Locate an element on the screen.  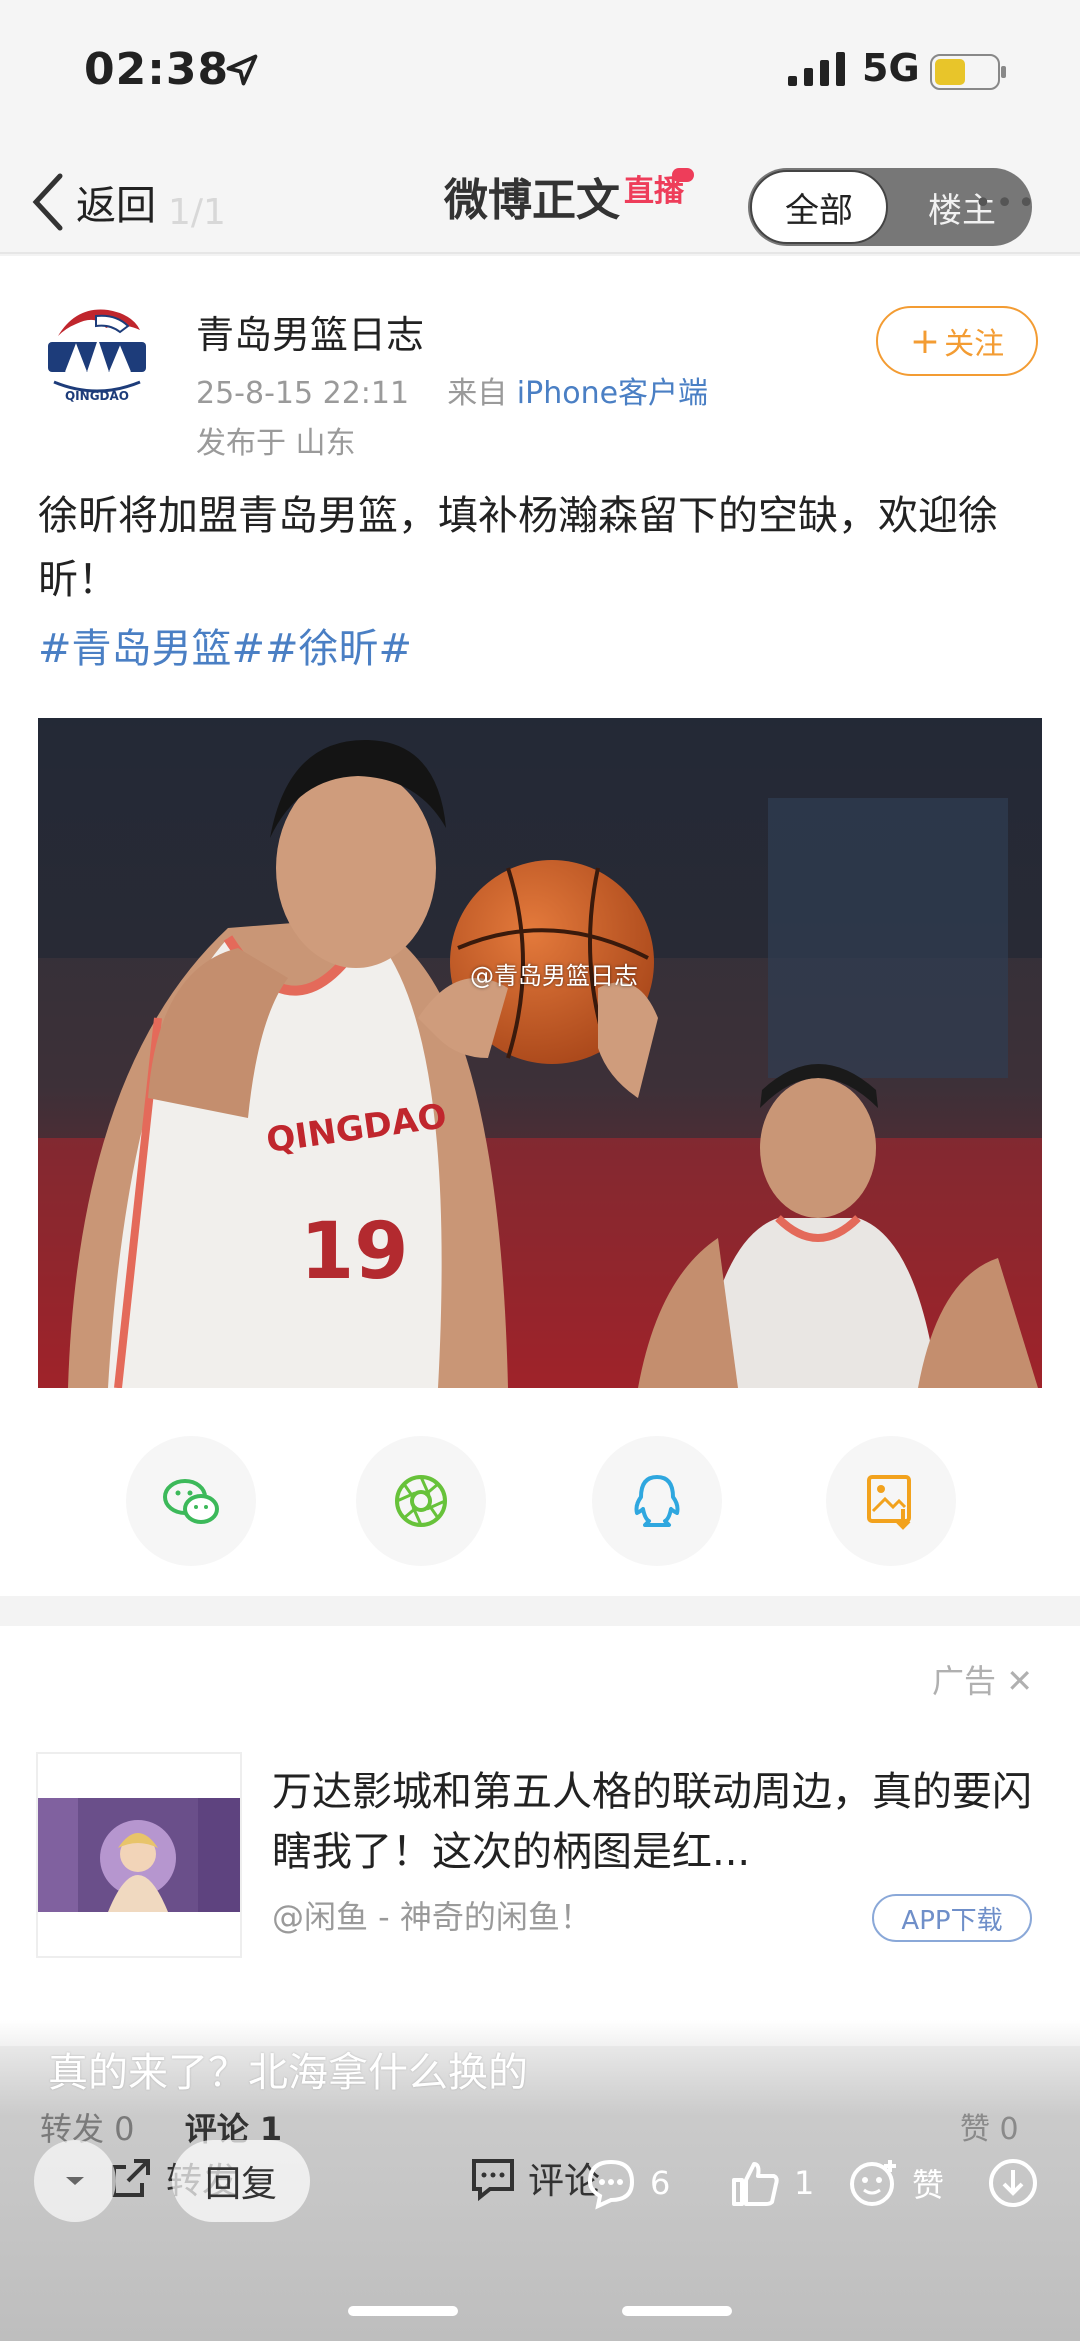
follow-button: + 关注 is located at coordinates (957, 341).